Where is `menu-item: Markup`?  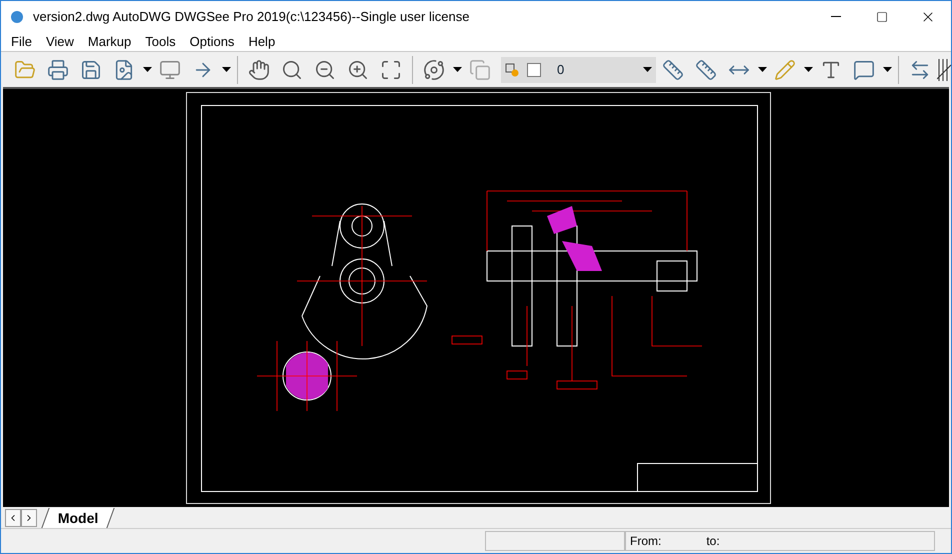 menu-item: Markup is located at coordinates (110, 42).